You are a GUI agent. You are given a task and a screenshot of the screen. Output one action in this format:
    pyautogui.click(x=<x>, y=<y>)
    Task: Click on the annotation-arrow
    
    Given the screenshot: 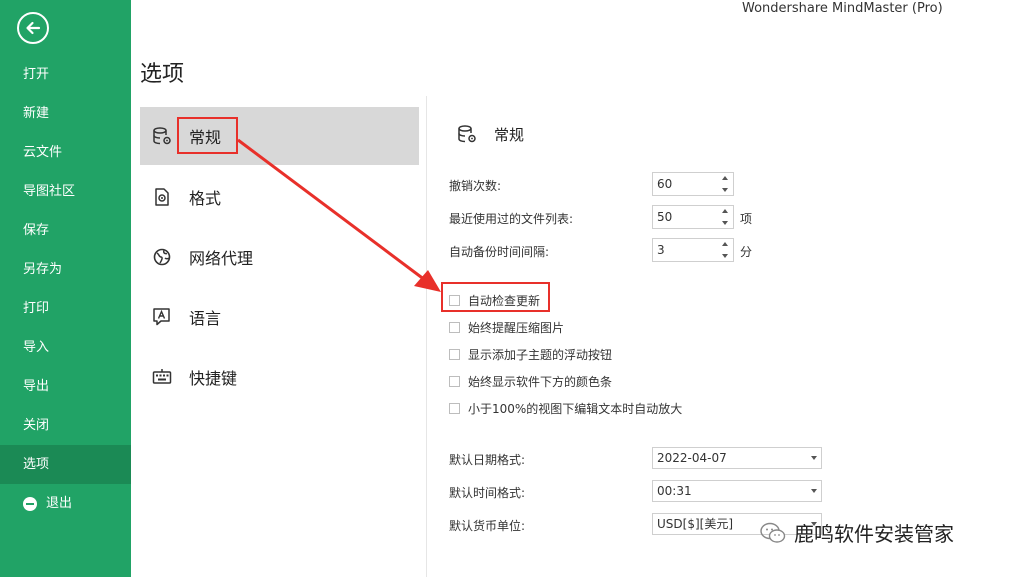 What is the action you would take?
    pyautogui.click(x=339, y=215)
    